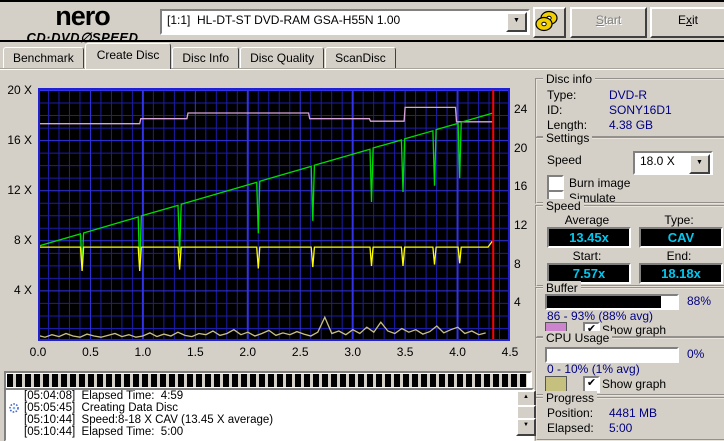 Image resolution: width=724 pixels, height=441 pixels. What do you see at coordinates (516, 22) in the screenshot?
I see `drive-selector-dropdown-button: ▼` at bounding box center [516, 22].